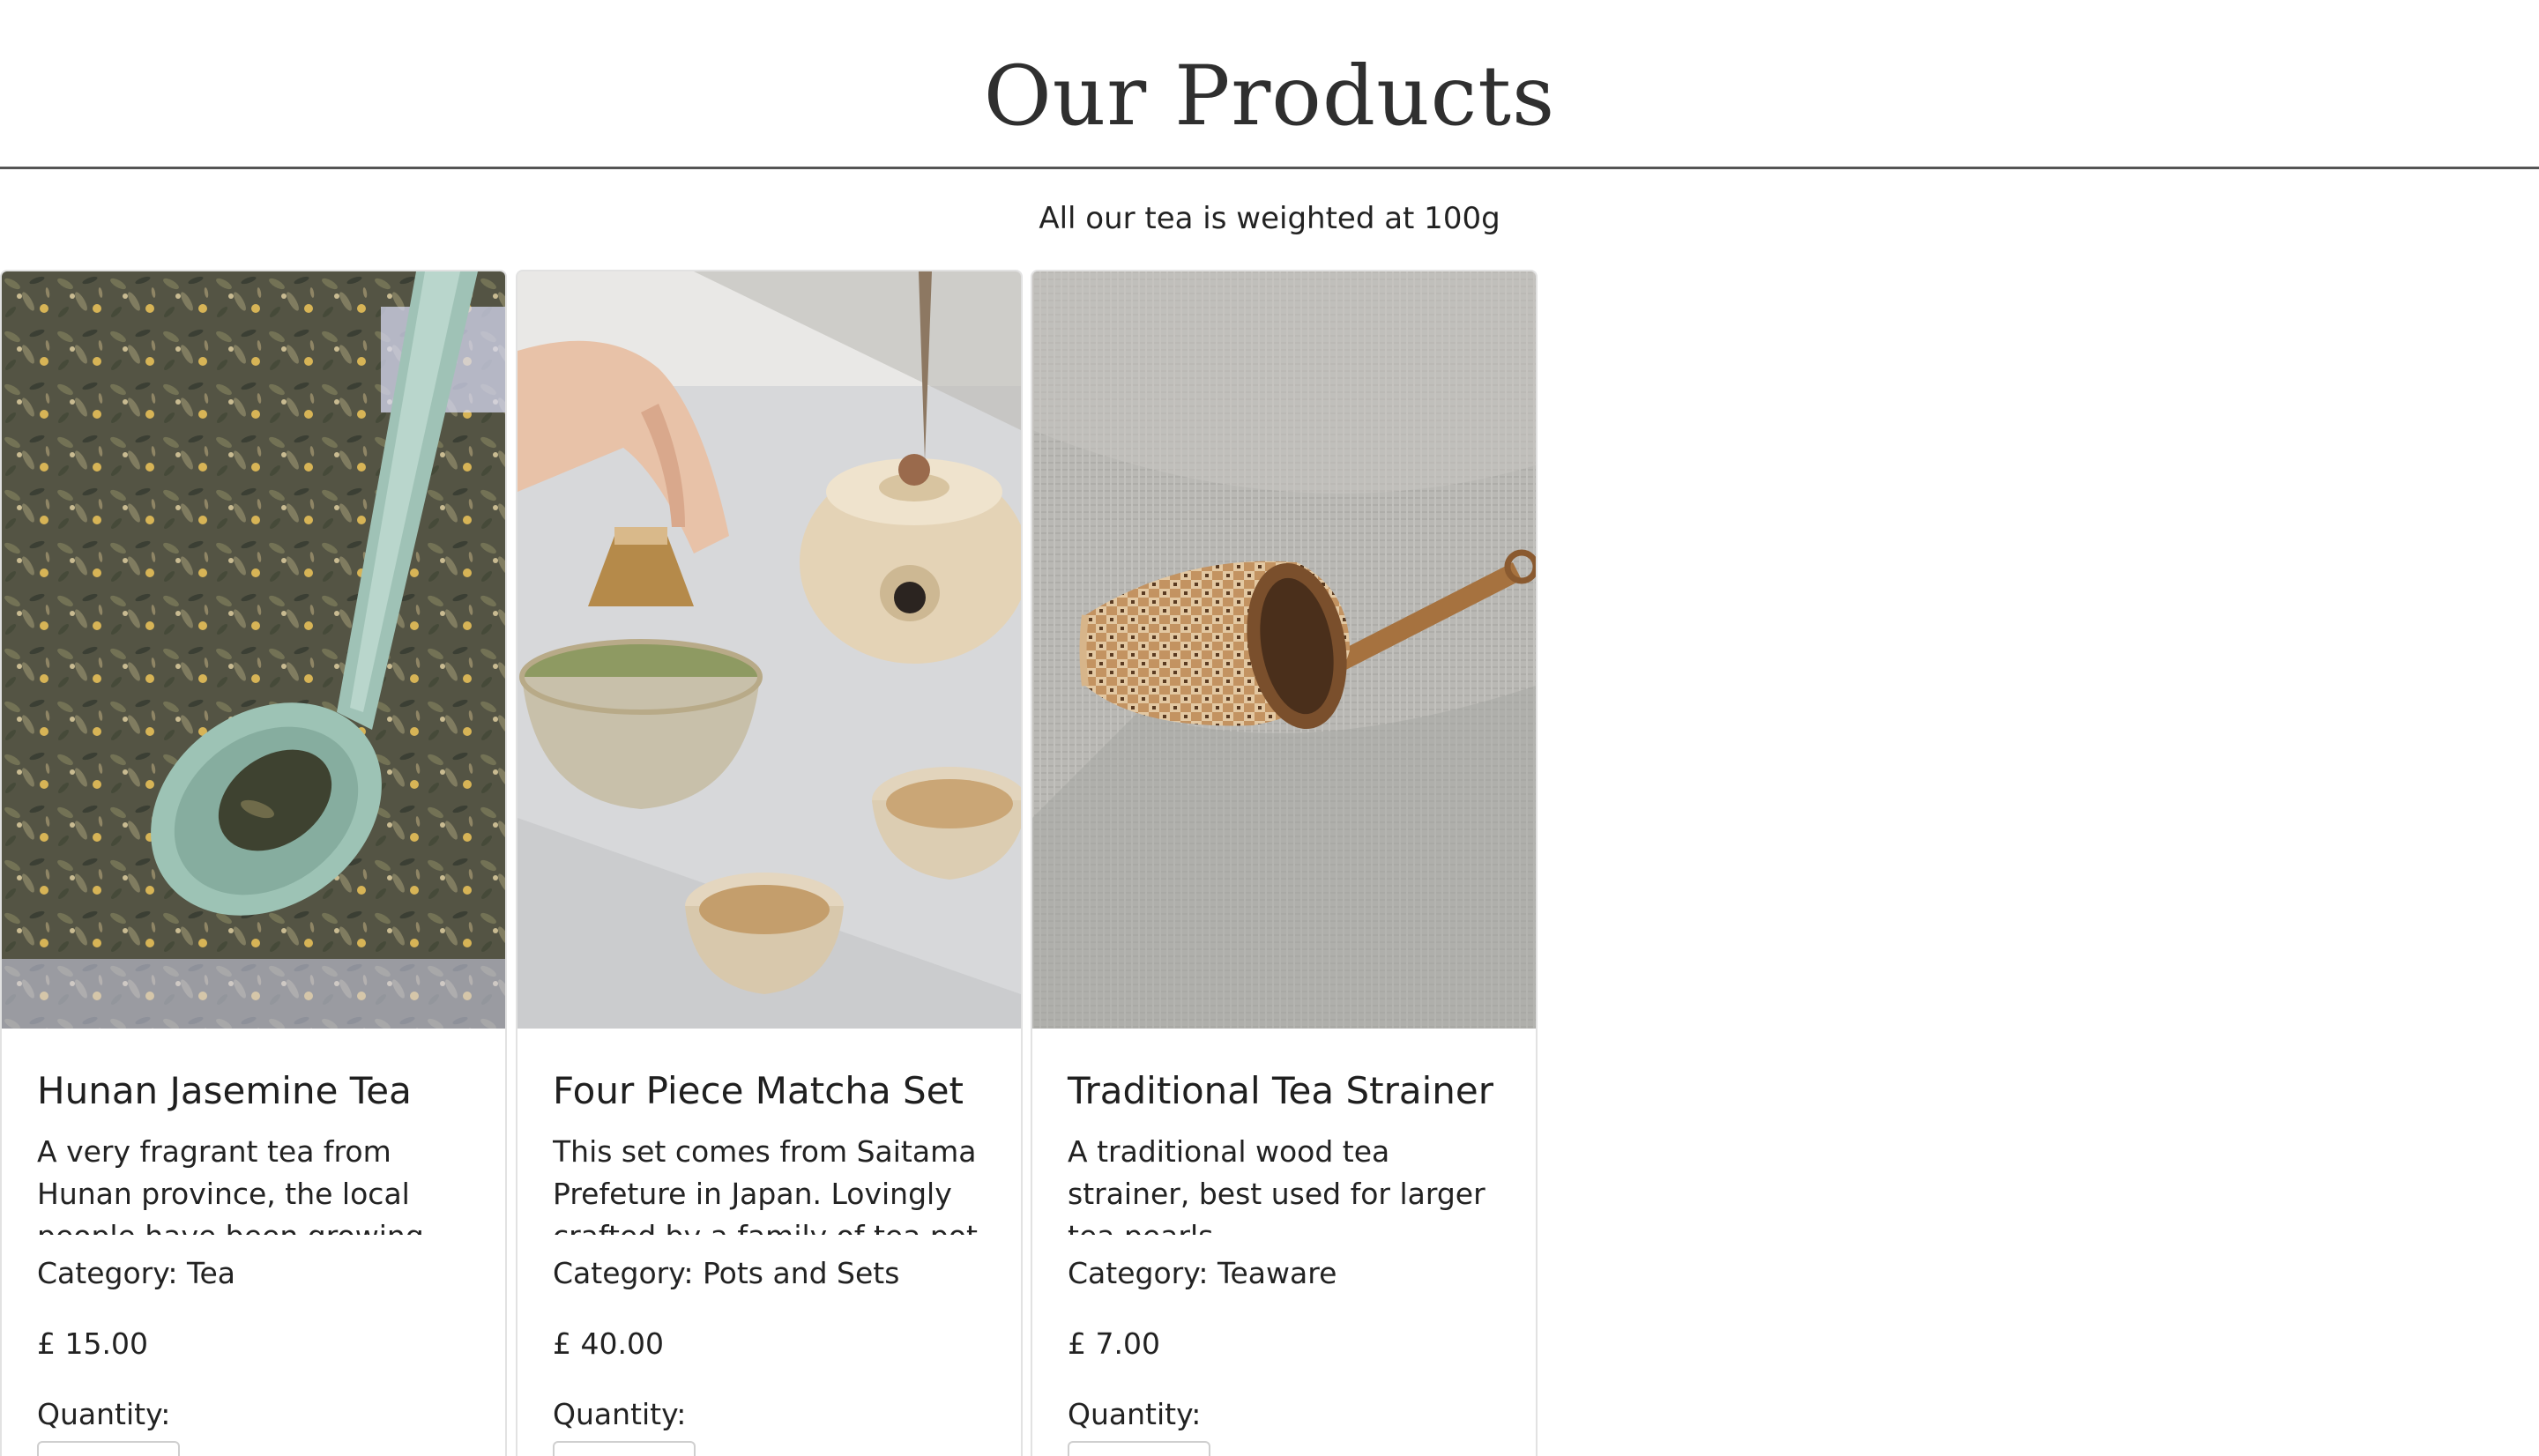 This screenshot has height=1456, width=2539. Describe the element at coordinates (1269, 218) in the screenshot. I see `page-subtitle: All our tea is weighted at 100g` at that location.